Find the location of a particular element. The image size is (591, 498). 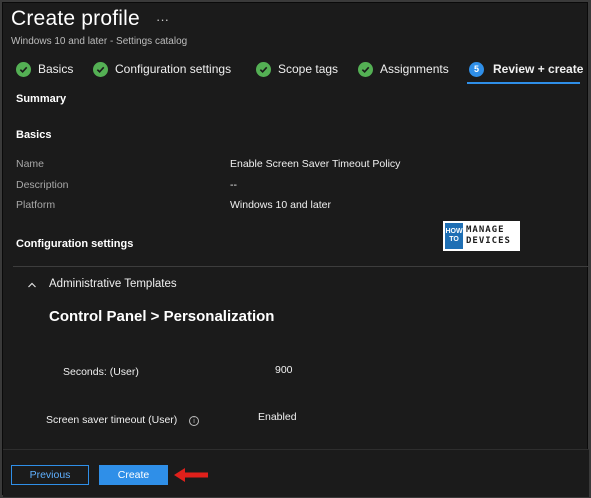

tab-label: Review + create is located at coordinates (538, 69).